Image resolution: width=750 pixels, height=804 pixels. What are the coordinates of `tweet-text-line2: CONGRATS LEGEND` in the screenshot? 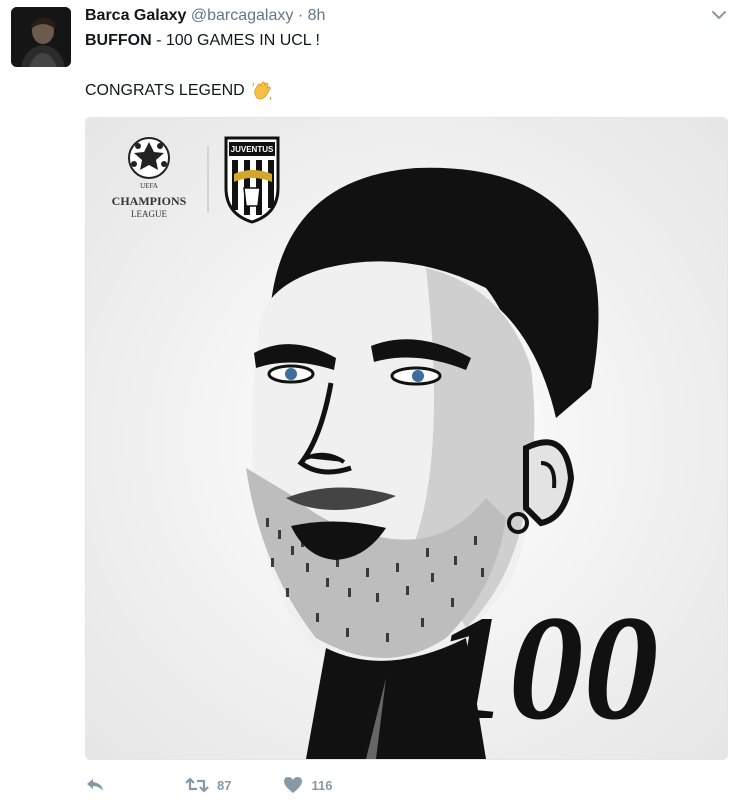 It's located at (179, 91).